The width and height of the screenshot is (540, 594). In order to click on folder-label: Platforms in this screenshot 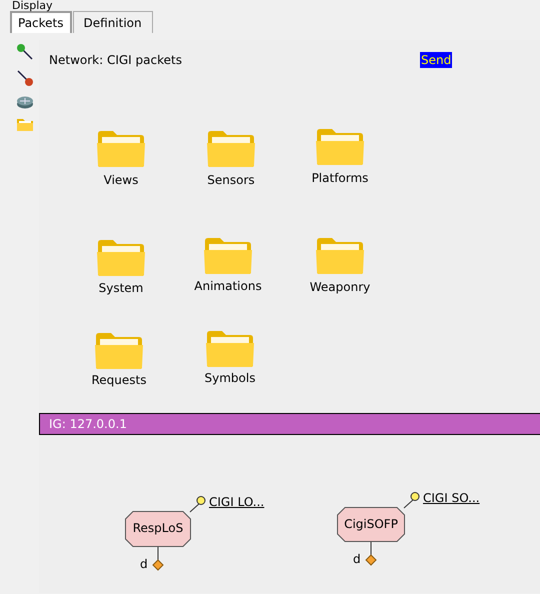, I will do `click(340, 178)`.